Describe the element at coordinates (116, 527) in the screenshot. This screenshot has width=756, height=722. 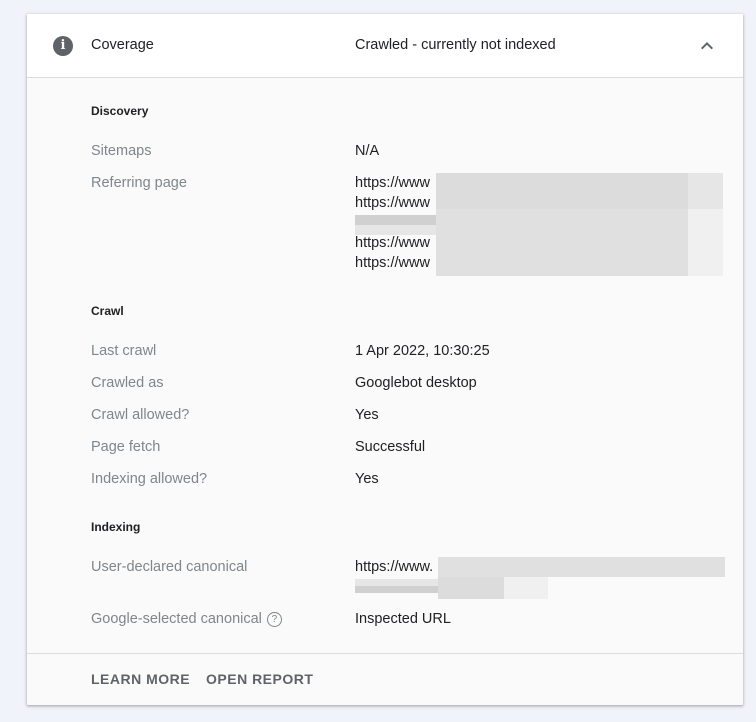
I see `section-title-indexing: Indexing` at that location.